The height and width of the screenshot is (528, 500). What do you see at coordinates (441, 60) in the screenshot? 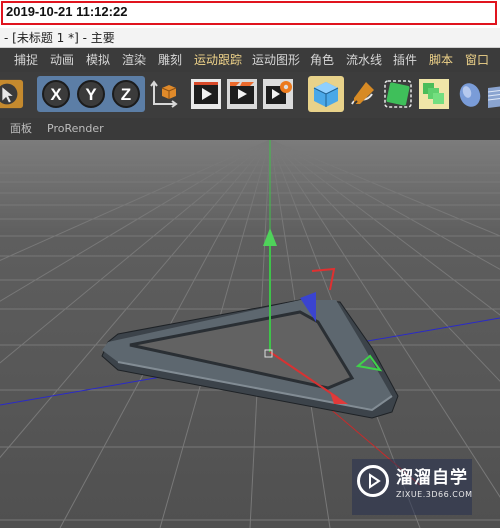
I see `menu-script: 脚本` at bounding box center [441, 60].